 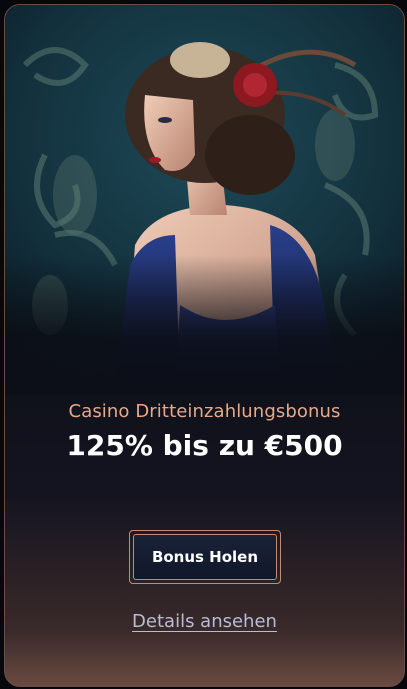 What do you see at coordinates (204, 445) in the screenshot?
I see `bonus-headline: 125% bis zu €500` at bounding box center [204, 445].